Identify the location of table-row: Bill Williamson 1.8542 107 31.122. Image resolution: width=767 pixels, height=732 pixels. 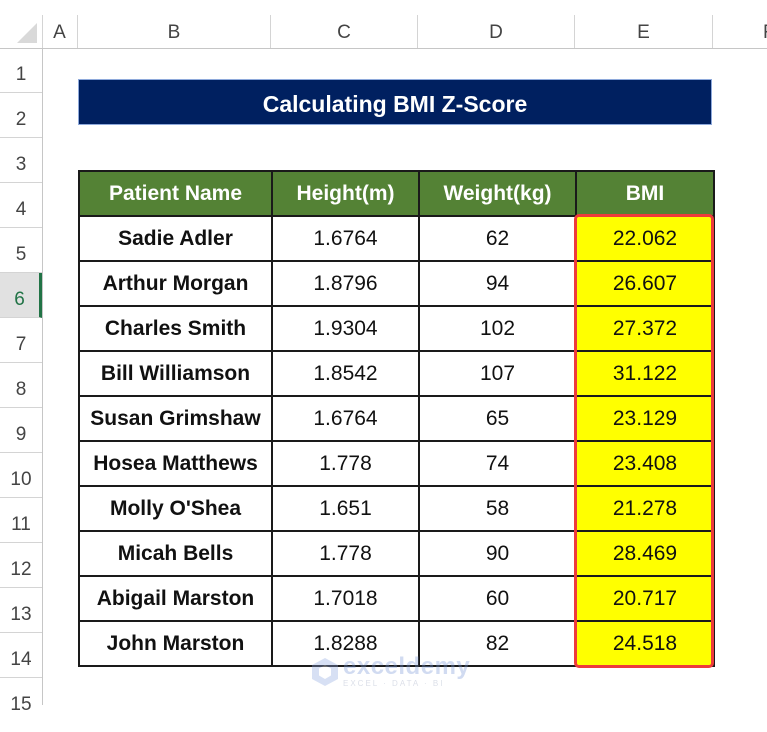
(396, 373).